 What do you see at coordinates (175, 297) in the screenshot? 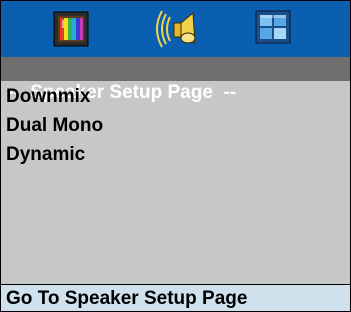
I see `status-bar: Go To Speaker Setup Page` at bounding box center [175, 297].